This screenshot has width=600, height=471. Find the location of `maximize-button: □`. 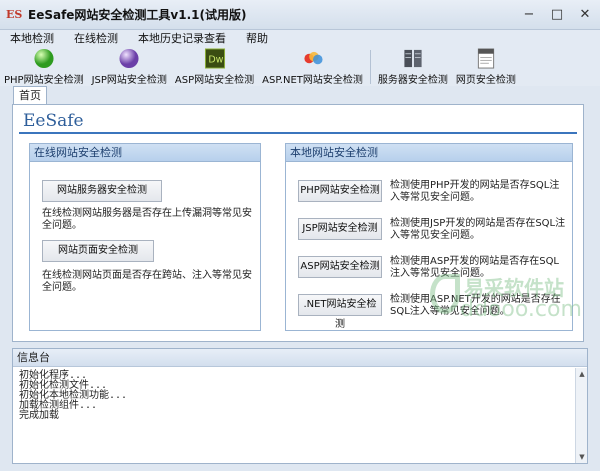

maximize-button: □ is located at coordinates (557, 15).